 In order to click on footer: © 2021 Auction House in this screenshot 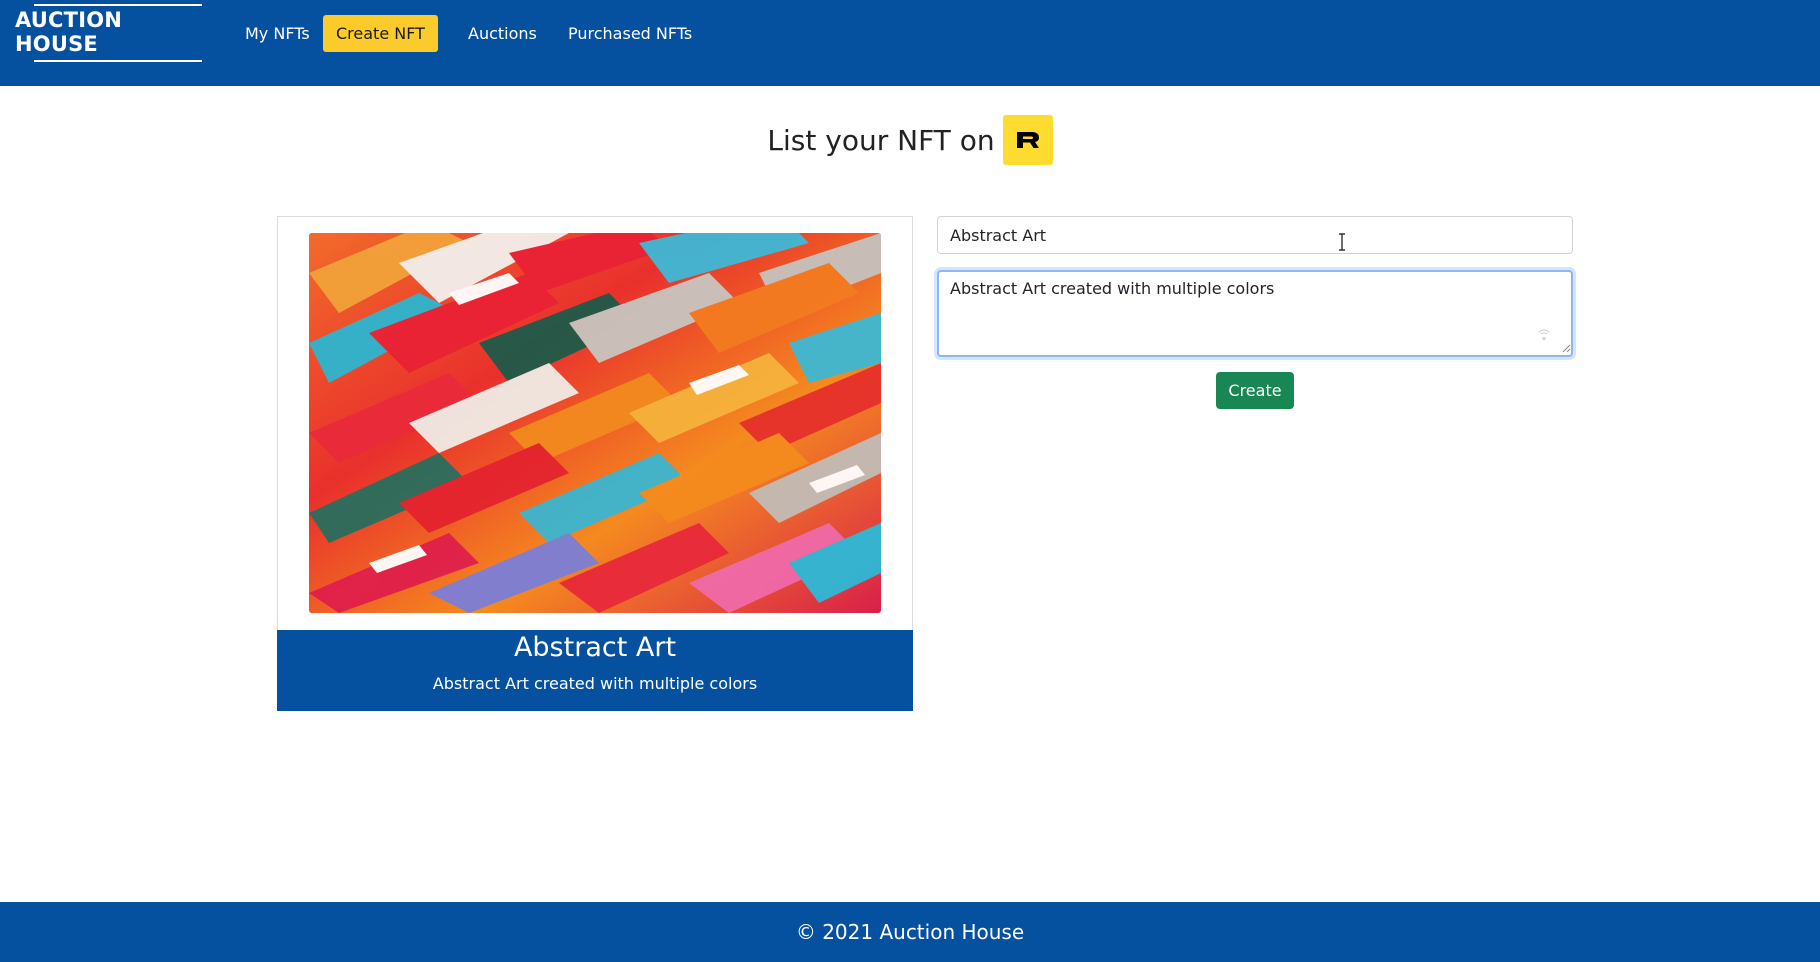, I will do `click(910, 932)`.